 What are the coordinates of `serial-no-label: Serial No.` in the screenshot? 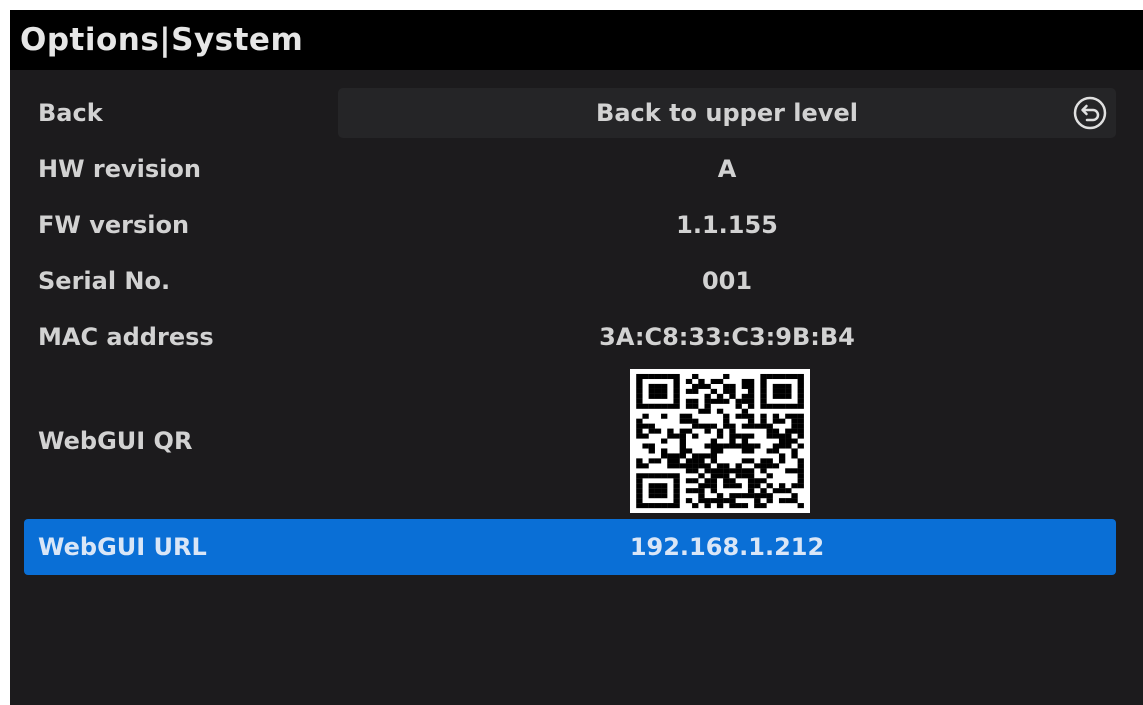 It's located at (104, 281).